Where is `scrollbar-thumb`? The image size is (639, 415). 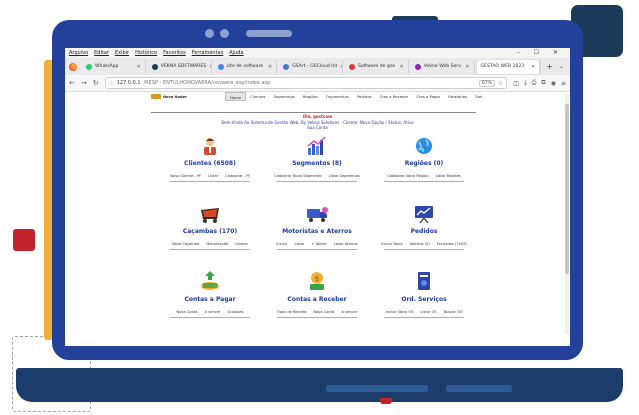
scrollbar-thumb is located at coordinates (567, 189).